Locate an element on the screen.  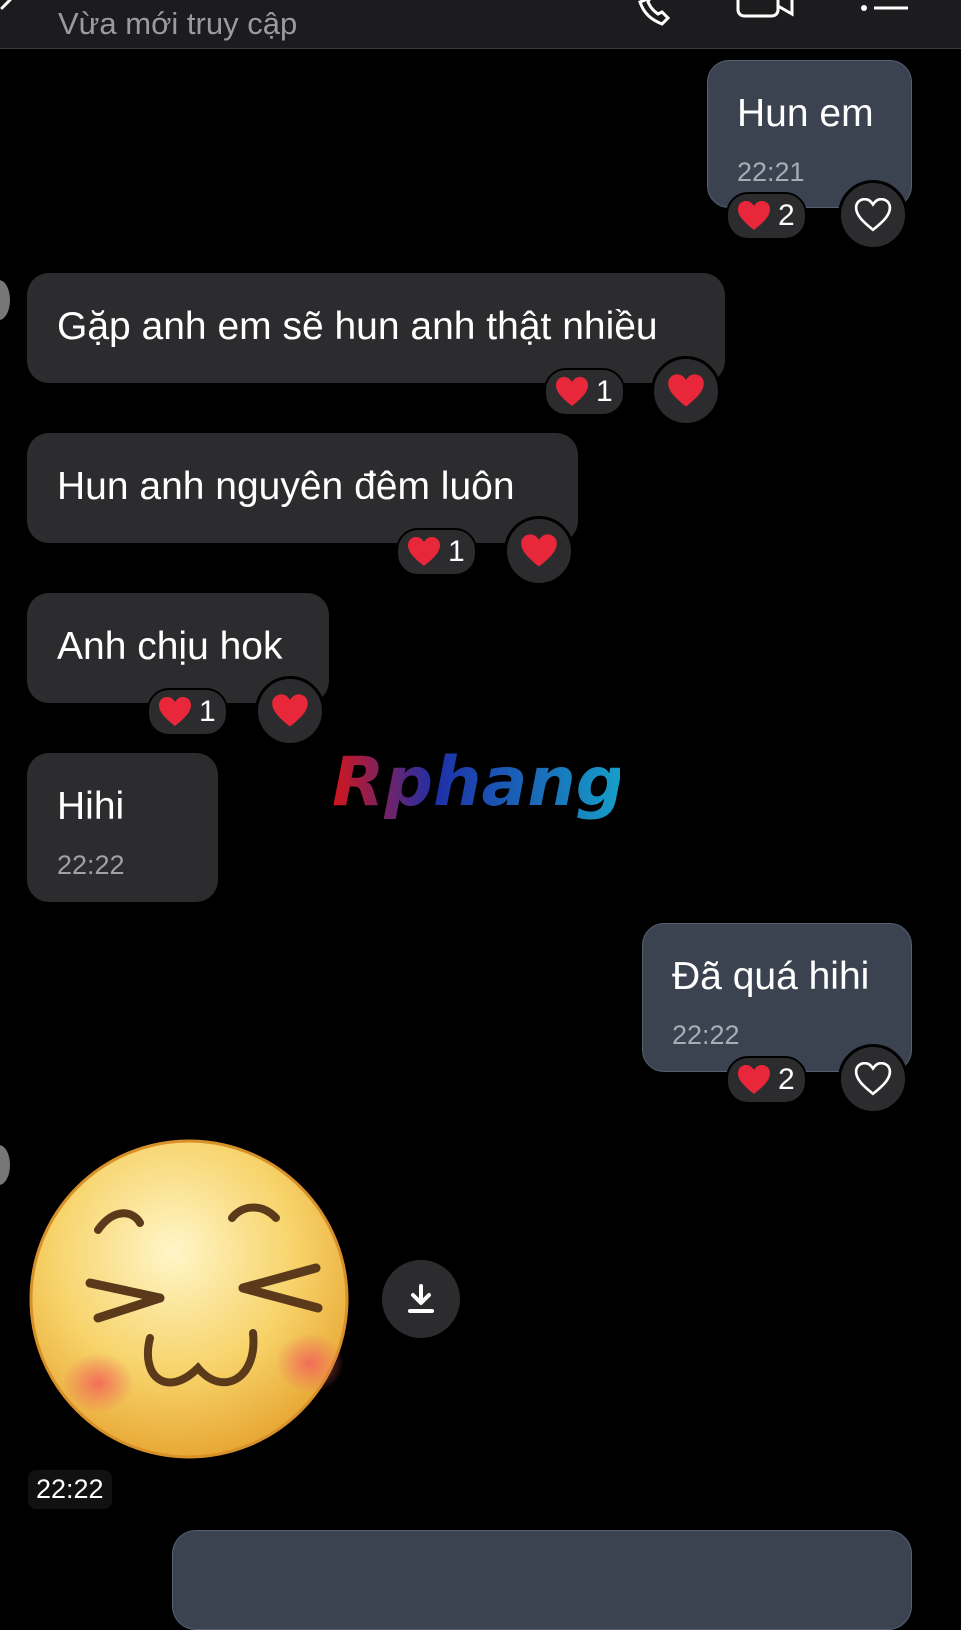
download-button is located at coordinates (421, 1299).